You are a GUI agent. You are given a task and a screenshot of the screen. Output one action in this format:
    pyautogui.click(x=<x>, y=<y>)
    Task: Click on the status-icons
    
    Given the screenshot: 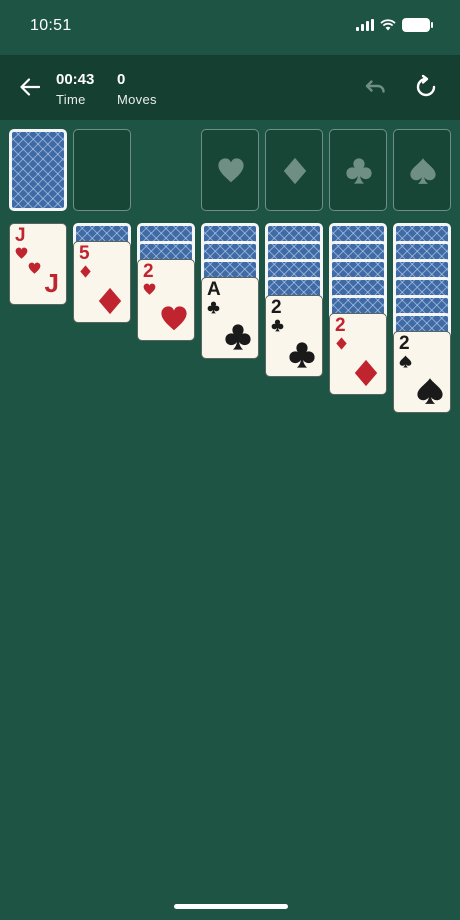 What is the action you would take?
    pyautogui.click(x=394, y=25)
    